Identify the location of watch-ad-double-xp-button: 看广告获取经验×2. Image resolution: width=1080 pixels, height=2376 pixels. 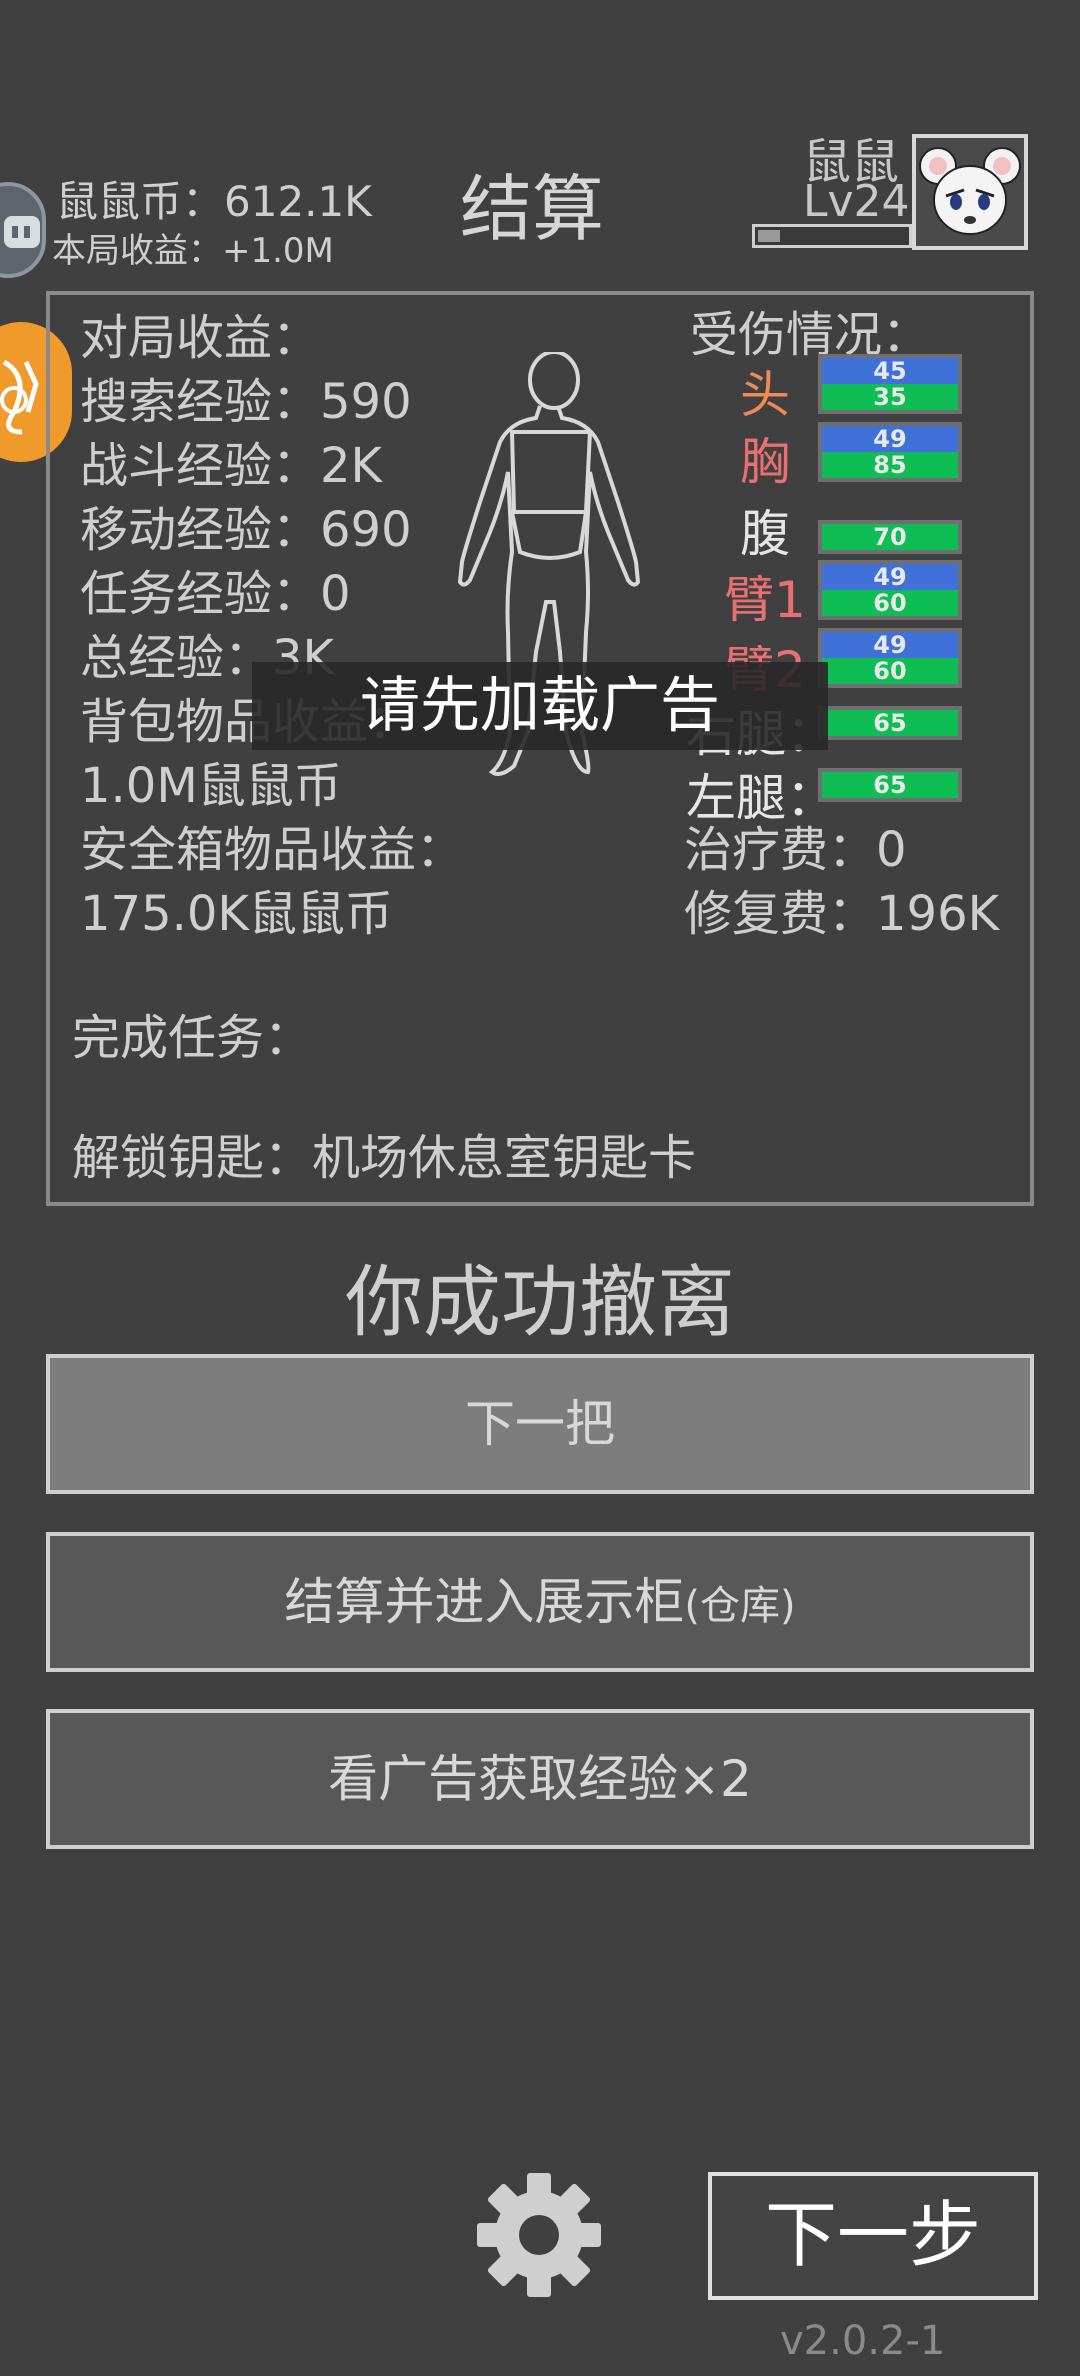
(540, 1779).